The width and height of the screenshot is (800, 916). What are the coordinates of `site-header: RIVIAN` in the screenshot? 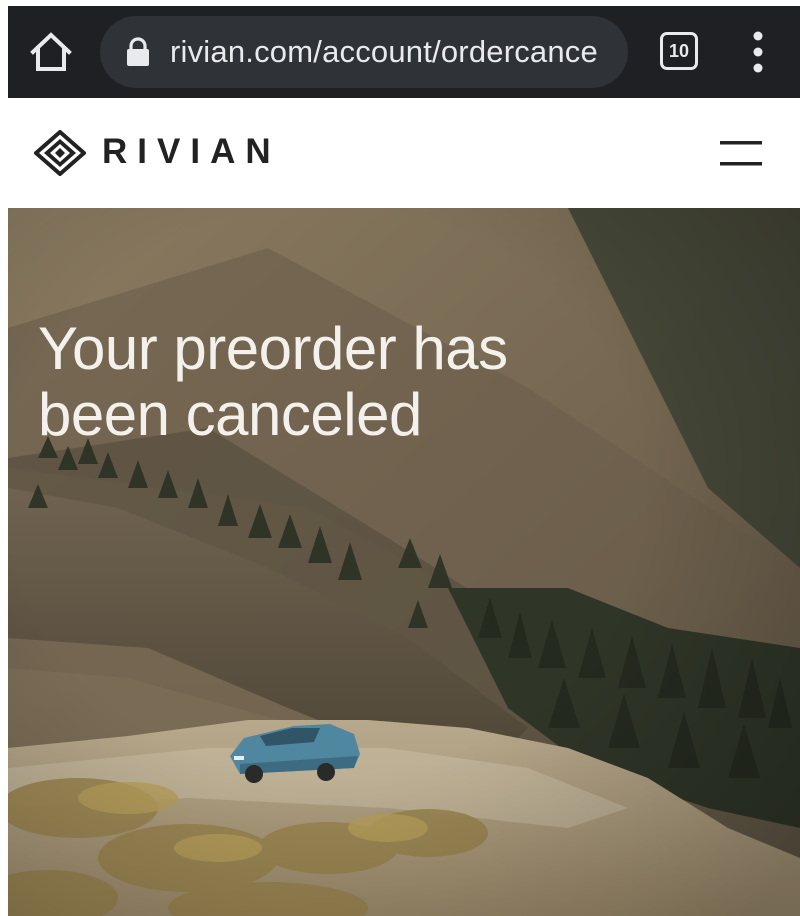 It's located at (404, 153).